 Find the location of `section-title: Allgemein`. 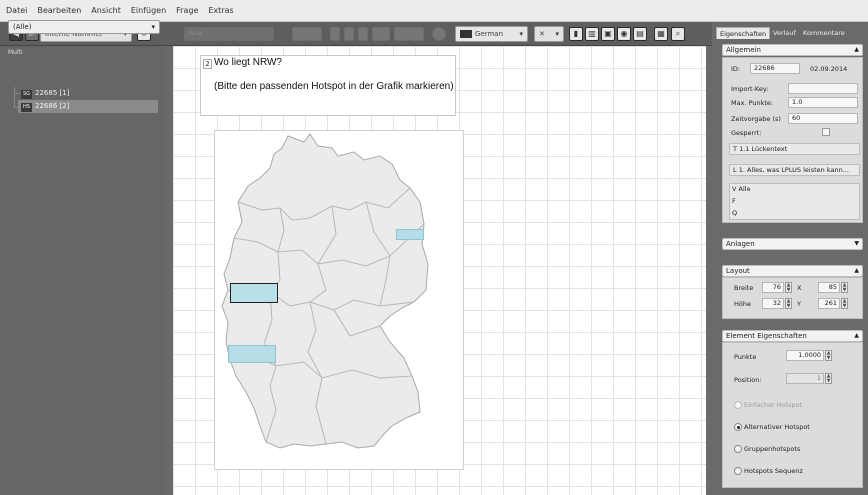

section-title: Allgemein is located at coordinates (743, 50).